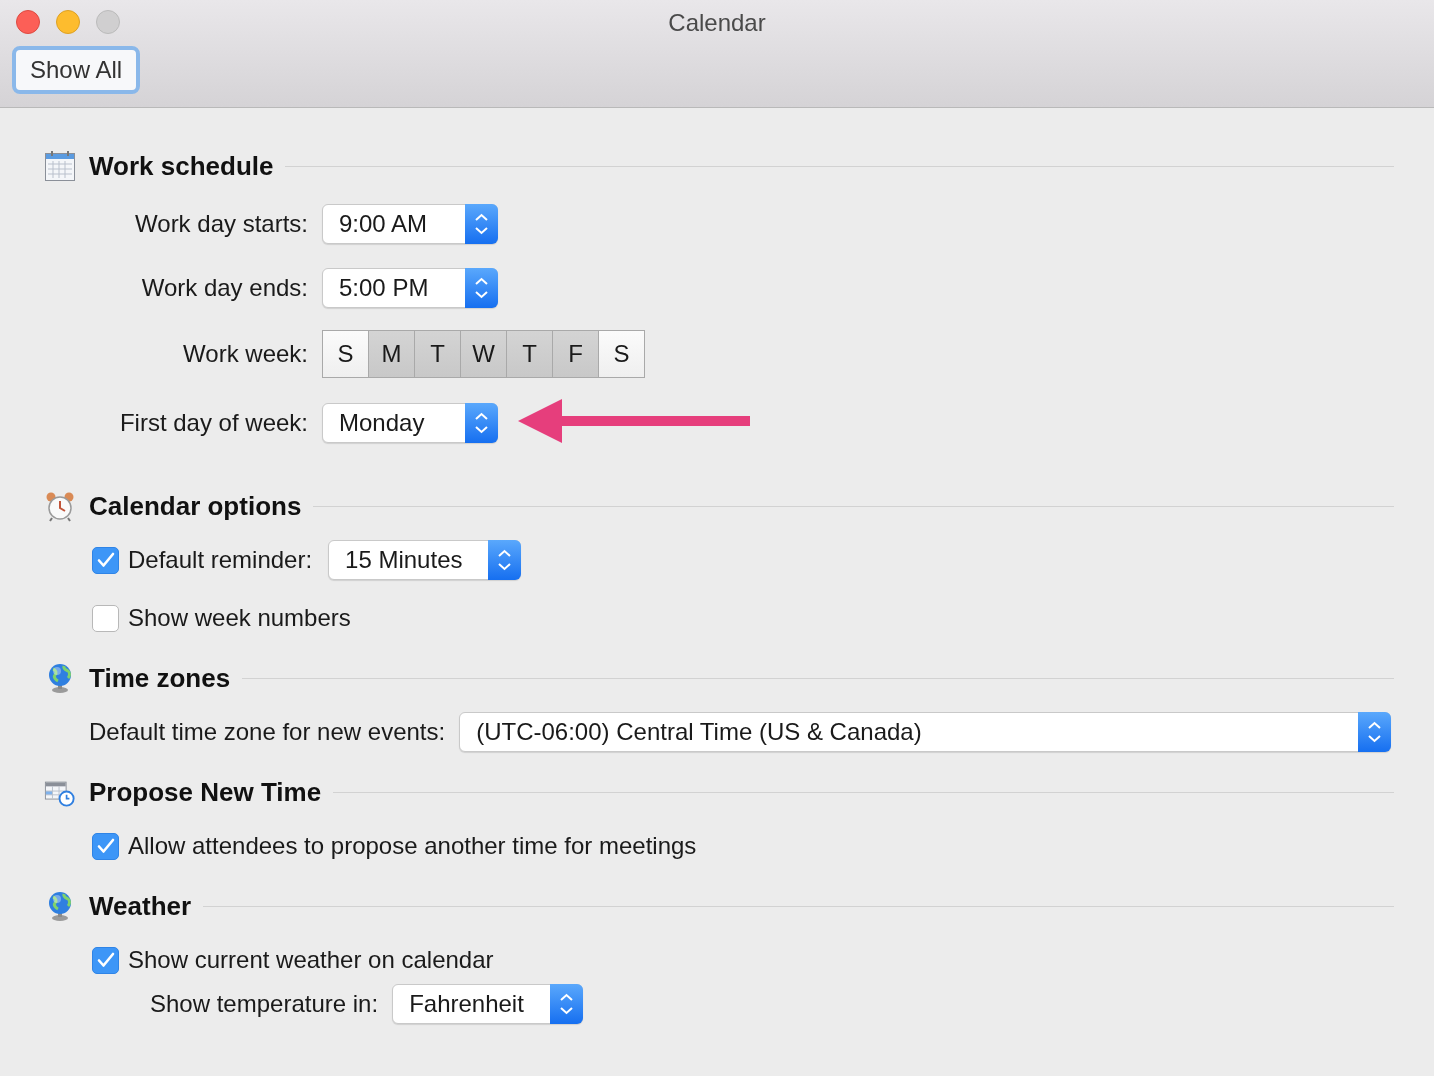  What do you see at coordinates (410, 224) in the screenshot?
I see `popup-button: 9:00 AM` at bounding box center [410, 224].